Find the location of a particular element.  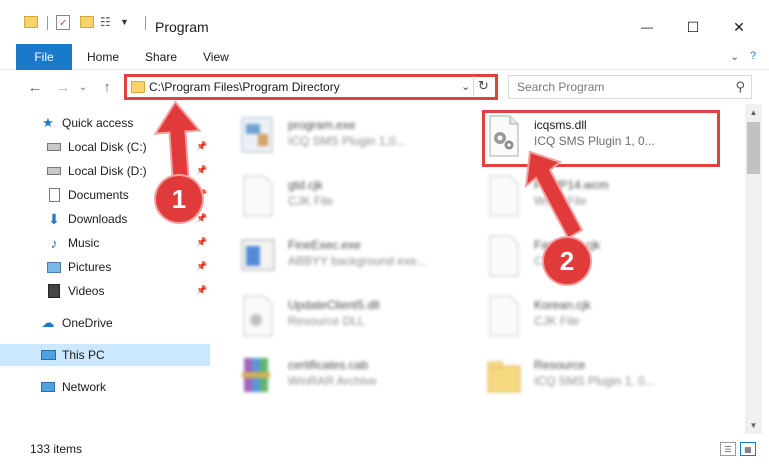

scroll-down-button: ▼ is located at coordinates (753, 425).